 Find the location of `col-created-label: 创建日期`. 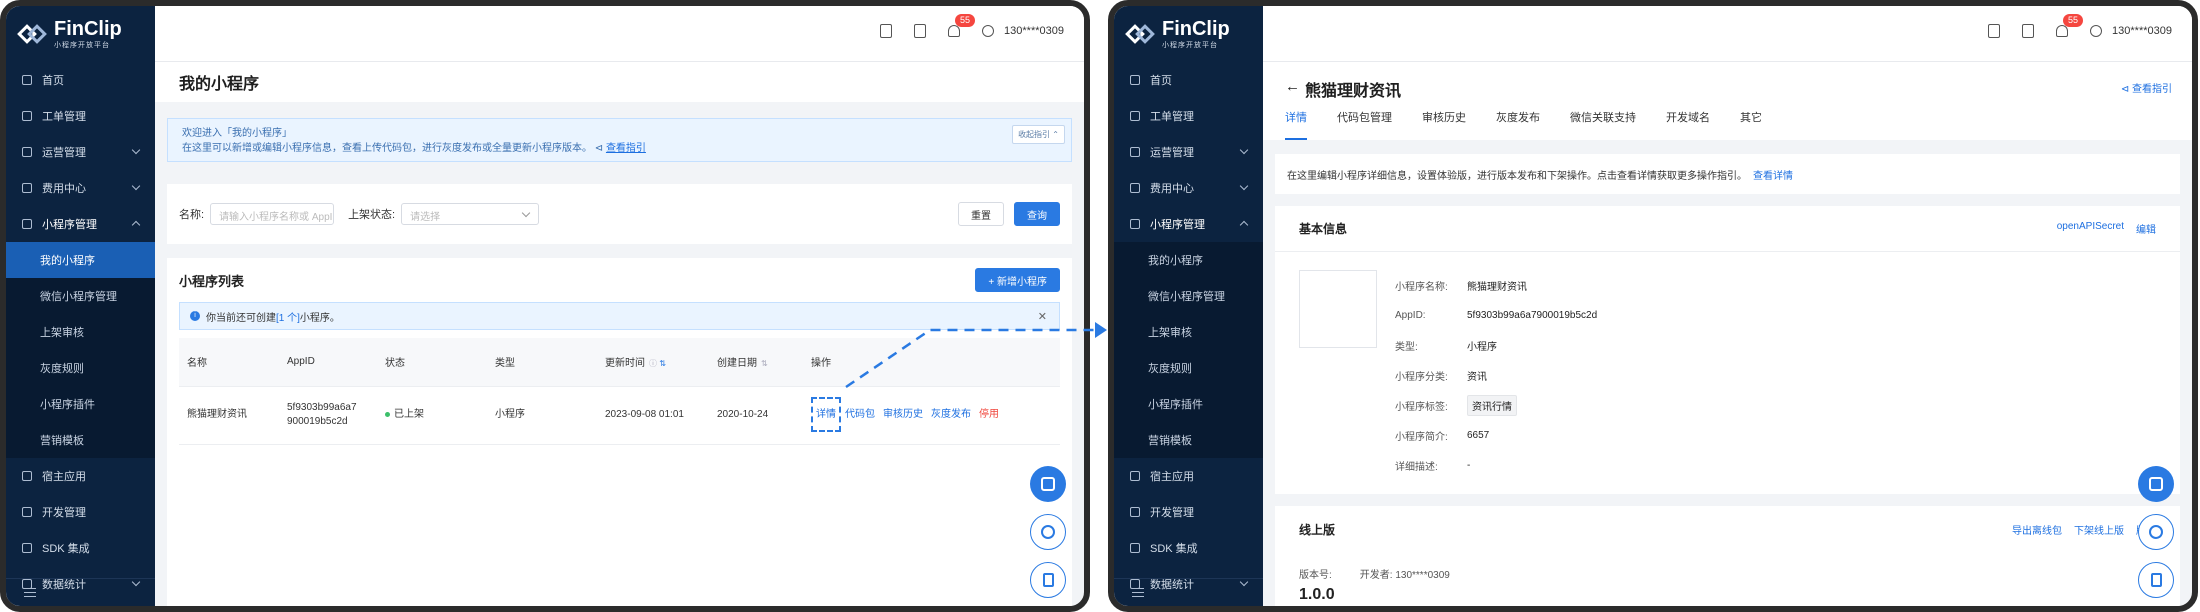

col-created-label: 创建日期 is located at coordinates (737, 364).